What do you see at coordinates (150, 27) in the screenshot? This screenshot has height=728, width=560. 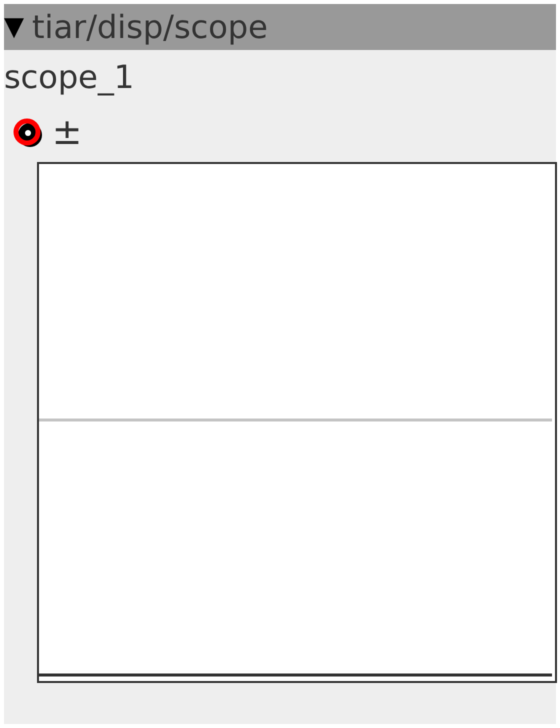 I see `panel-title: tiar/disp/scope` at bounding box center [150, 27].